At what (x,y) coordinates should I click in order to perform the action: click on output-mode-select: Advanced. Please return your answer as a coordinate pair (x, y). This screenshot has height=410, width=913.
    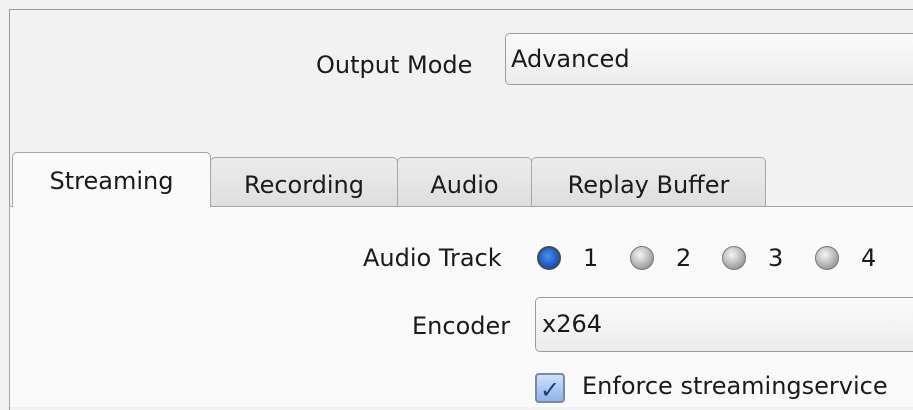
    Looking at the image, I should click on (709, 59).